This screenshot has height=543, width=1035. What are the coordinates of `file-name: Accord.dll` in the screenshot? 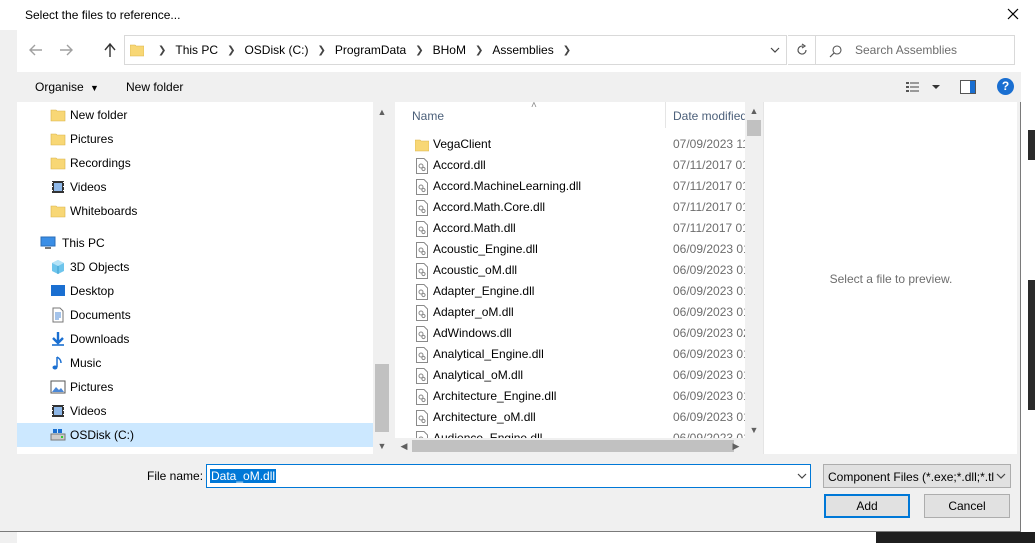 It's located at (459, 165).